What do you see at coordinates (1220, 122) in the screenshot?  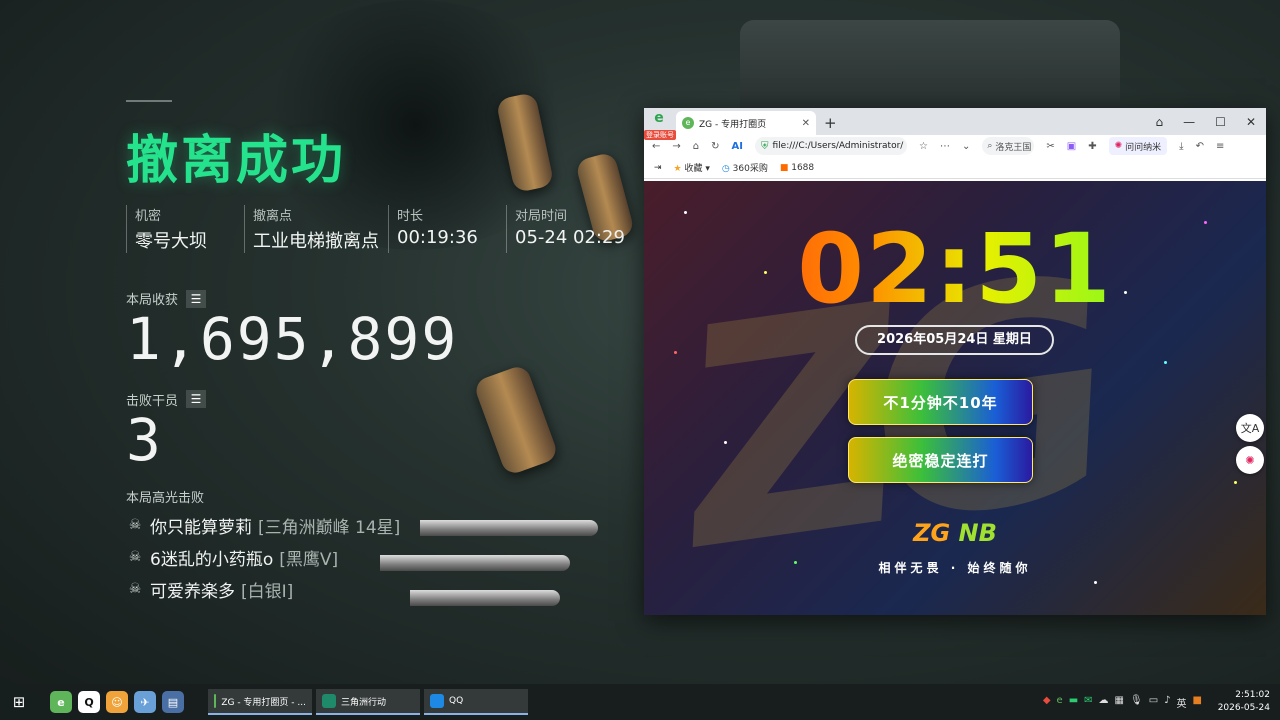 I see `maximize-icon: ☐` at bounding box center [1220, 122].